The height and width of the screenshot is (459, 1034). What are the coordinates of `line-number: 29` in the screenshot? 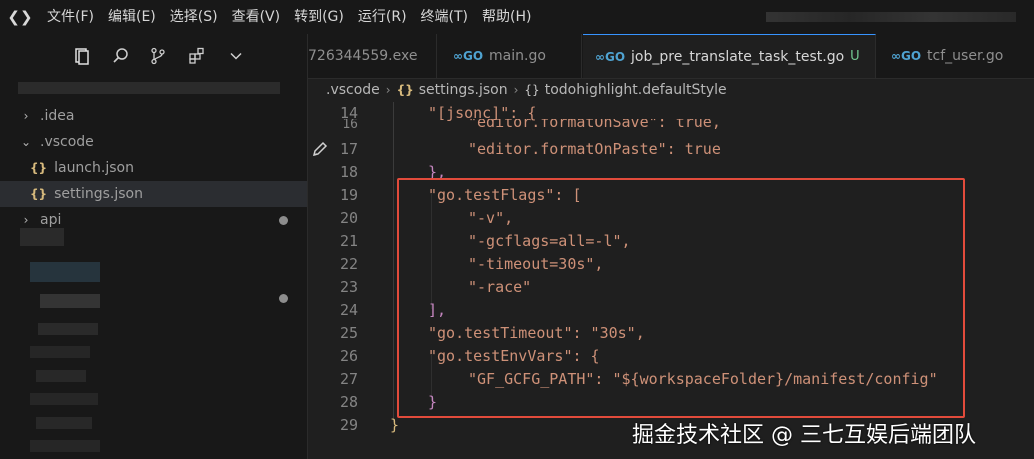 It's located at (348, 425).